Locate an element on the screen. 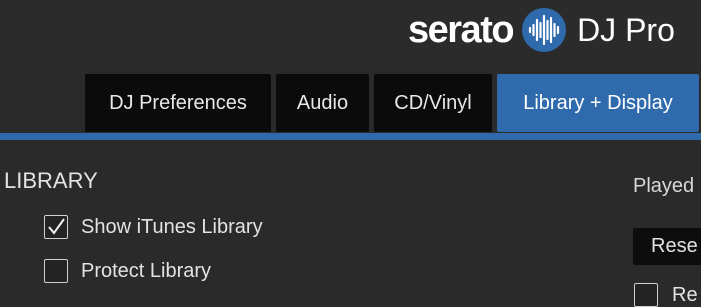 The image size is (701, 307). tab-library-display: Library + Display is located at coordinates (598, 103).